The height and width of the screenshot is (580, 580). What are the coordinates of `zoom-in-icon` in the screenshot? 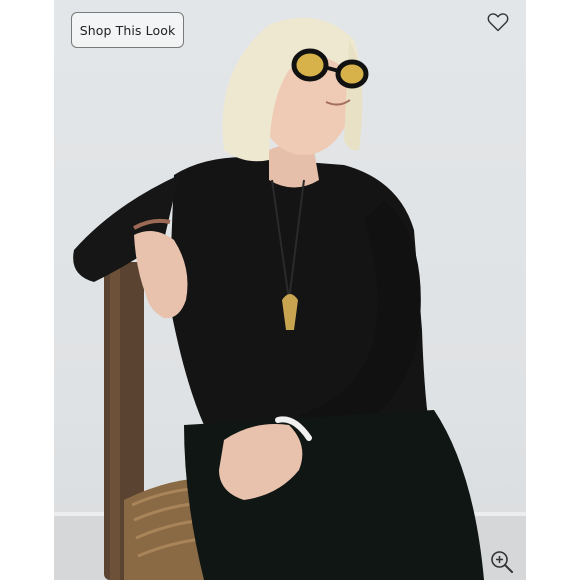 It's located at (502, 562).